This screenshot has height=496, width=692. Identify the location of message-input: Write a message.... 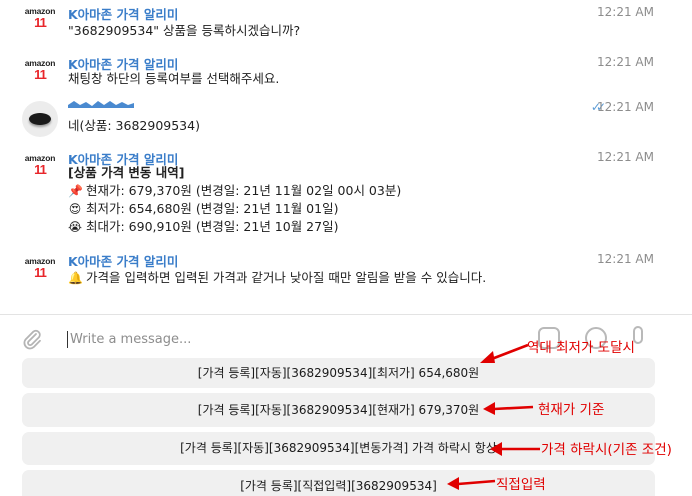
(129, 339).